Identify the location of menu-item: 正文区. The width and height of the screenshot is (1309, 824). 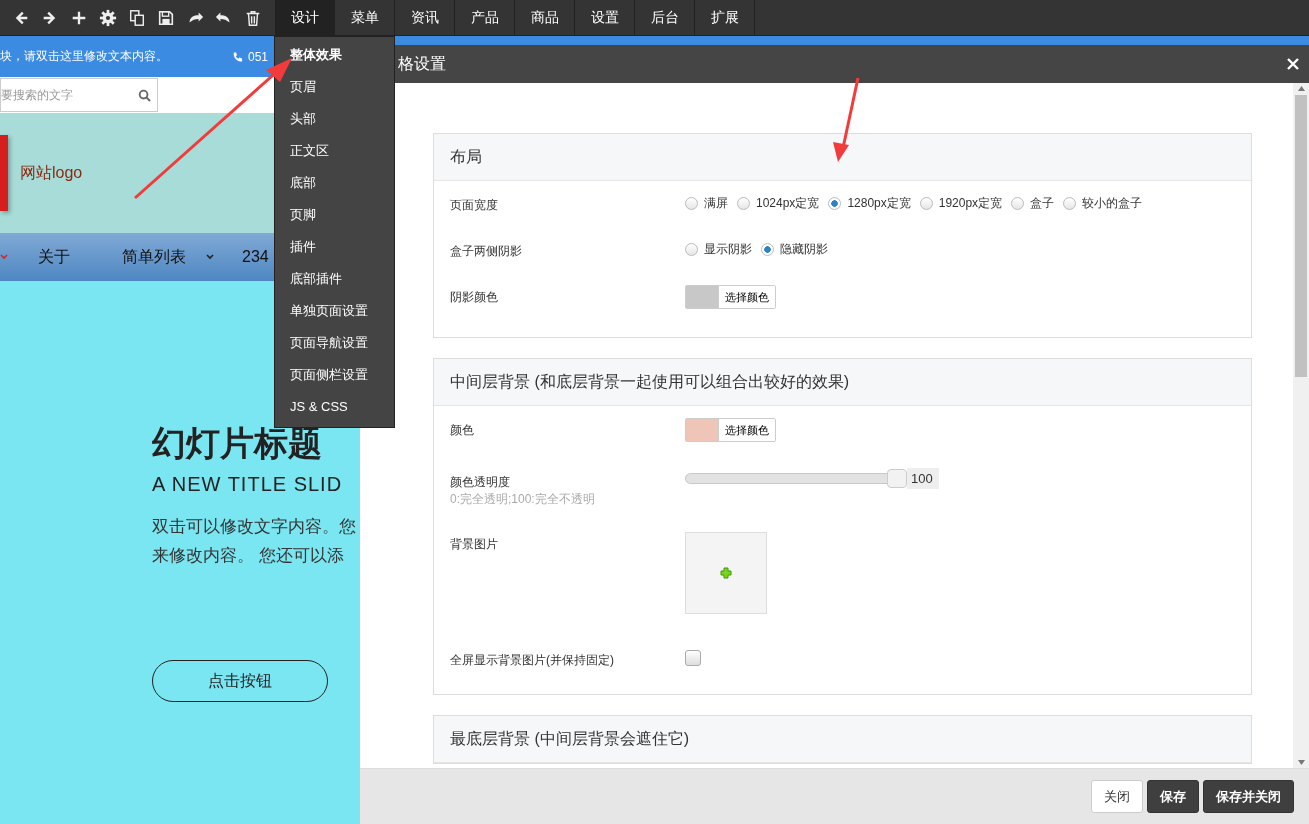
(334, 151).